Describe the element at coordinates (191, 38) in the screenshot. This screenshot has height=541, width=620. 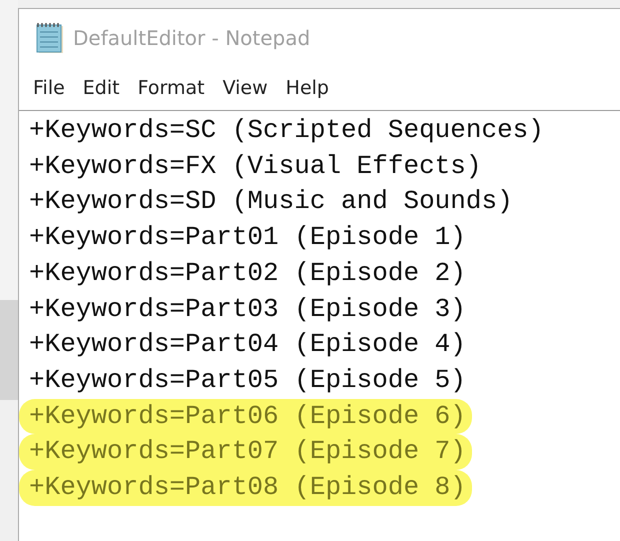
I see `window-title: DefaultEditor - Notepad` at that location.